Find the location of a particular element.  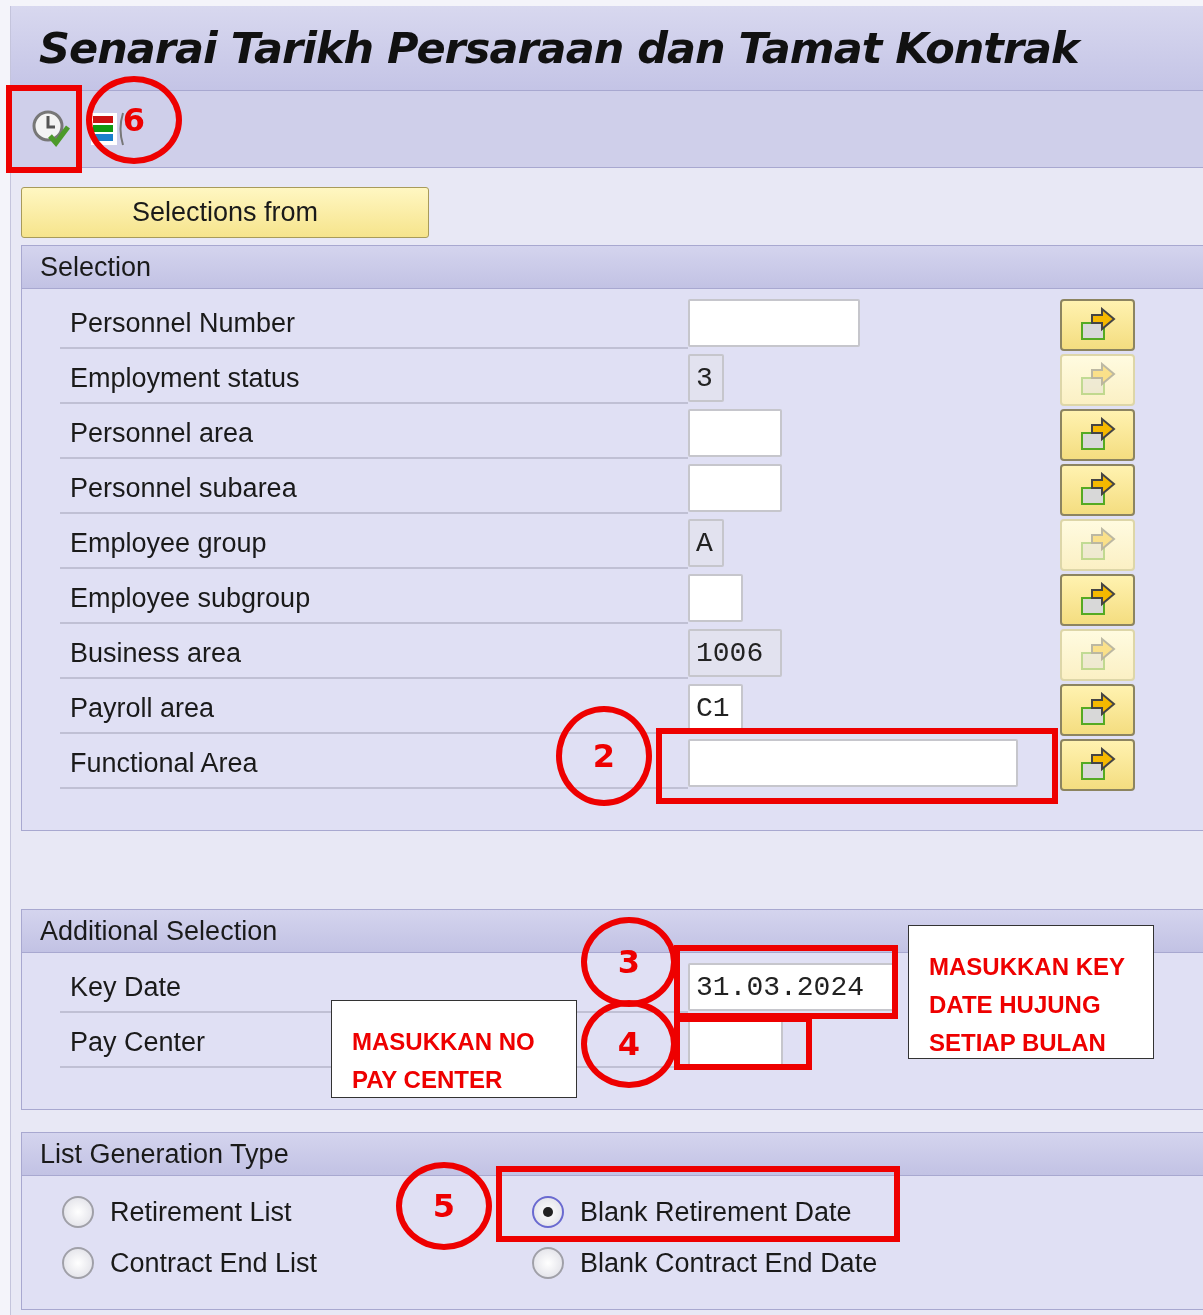

panel-title: Selection is located at coordinates (96, 267).